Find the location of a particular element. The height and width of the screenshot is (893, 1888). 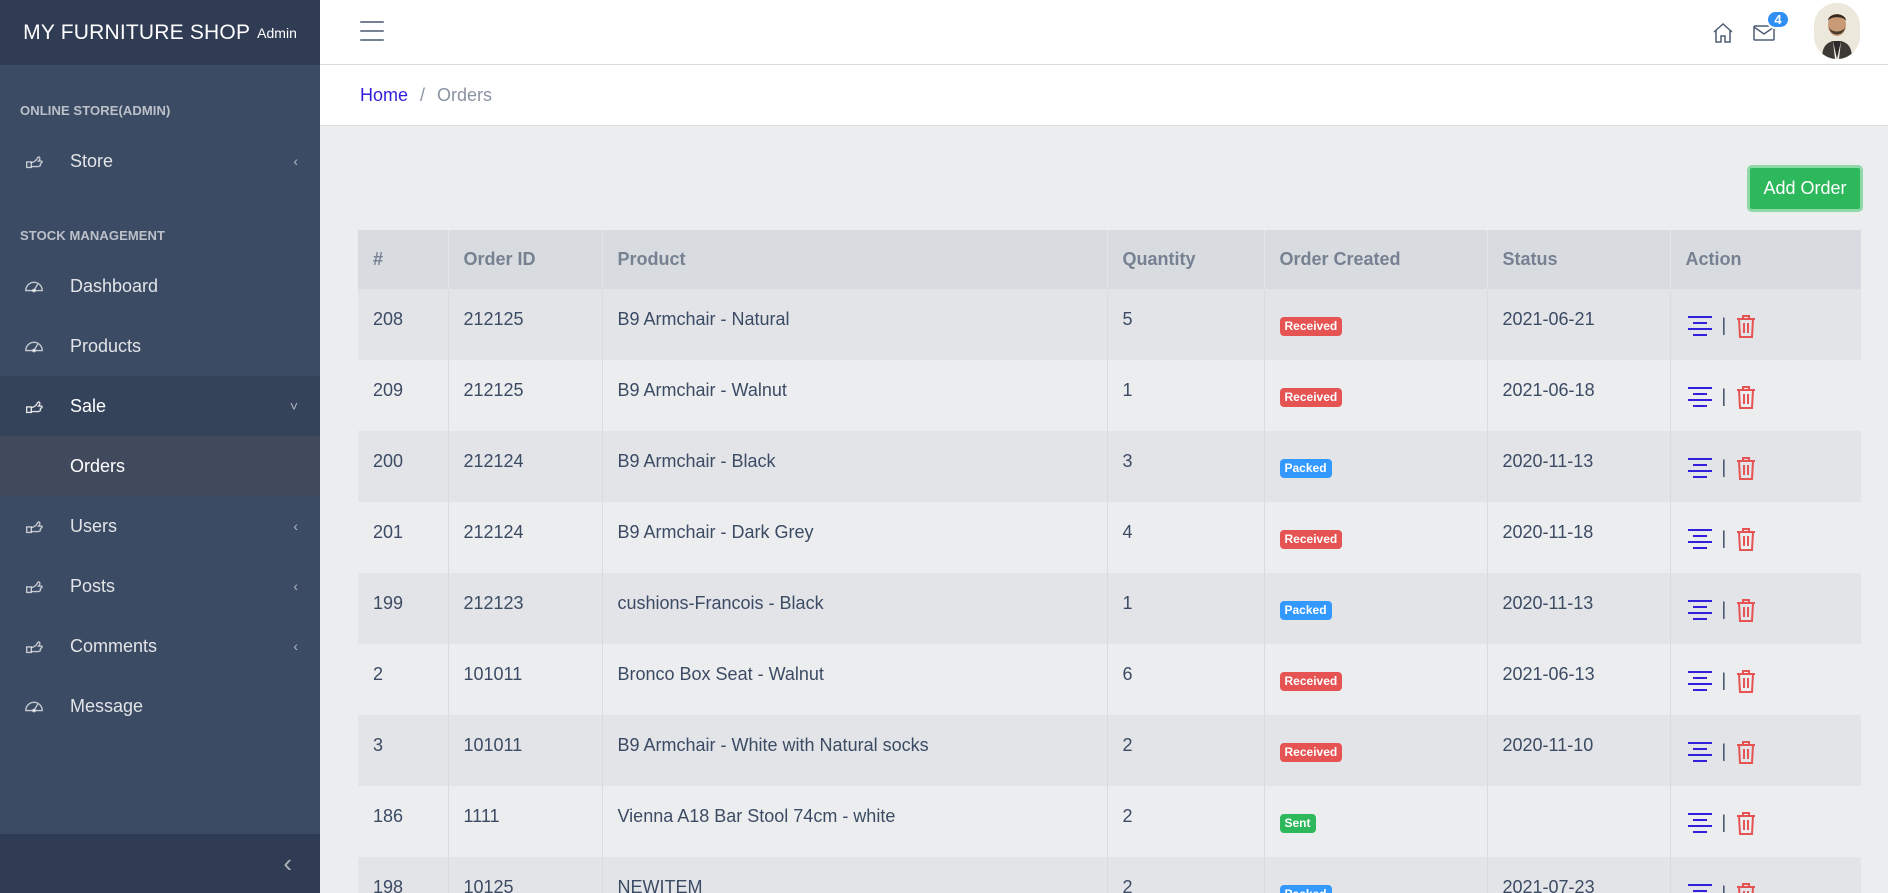

product-name: B9 Armchair - White with Natural socks is located at coordinates (773, 745).